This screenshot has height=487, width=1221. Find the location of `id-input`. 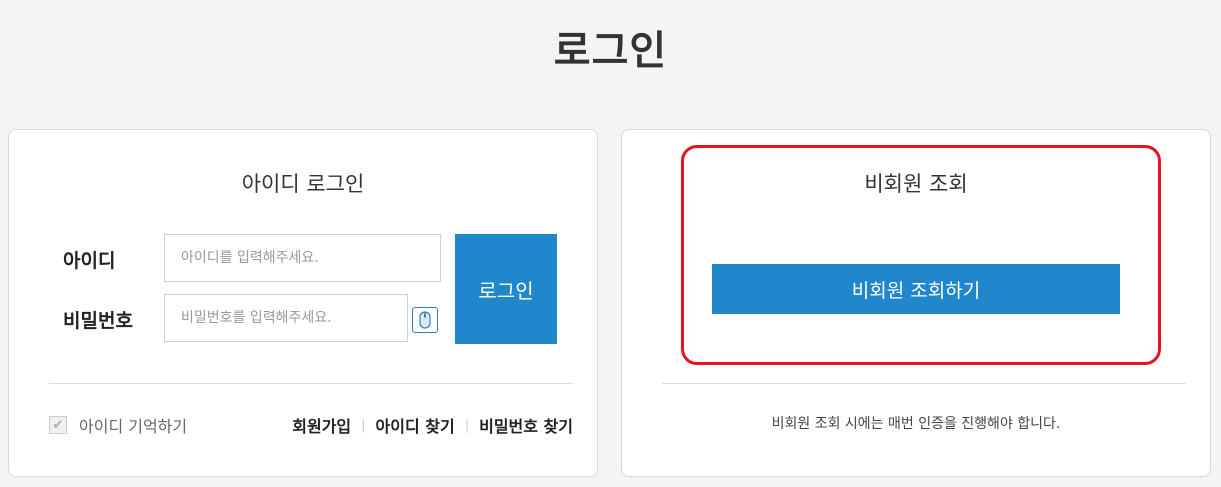

id-input is located at coordinates (302, 258).